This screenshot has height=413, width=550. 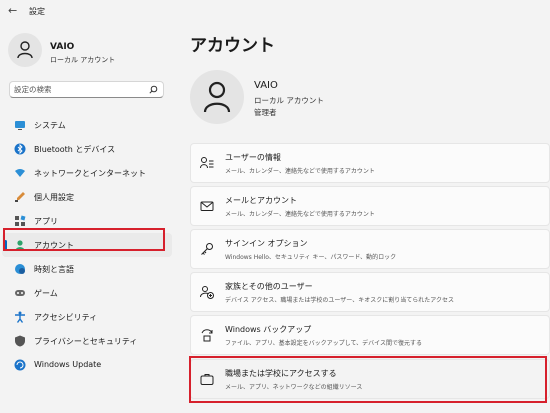 What do you see at coordinates (75, 149) in the screenshot?
I see `sidebar-item-label: Bluetooth とデバイス` at bounding box center [75, 149].